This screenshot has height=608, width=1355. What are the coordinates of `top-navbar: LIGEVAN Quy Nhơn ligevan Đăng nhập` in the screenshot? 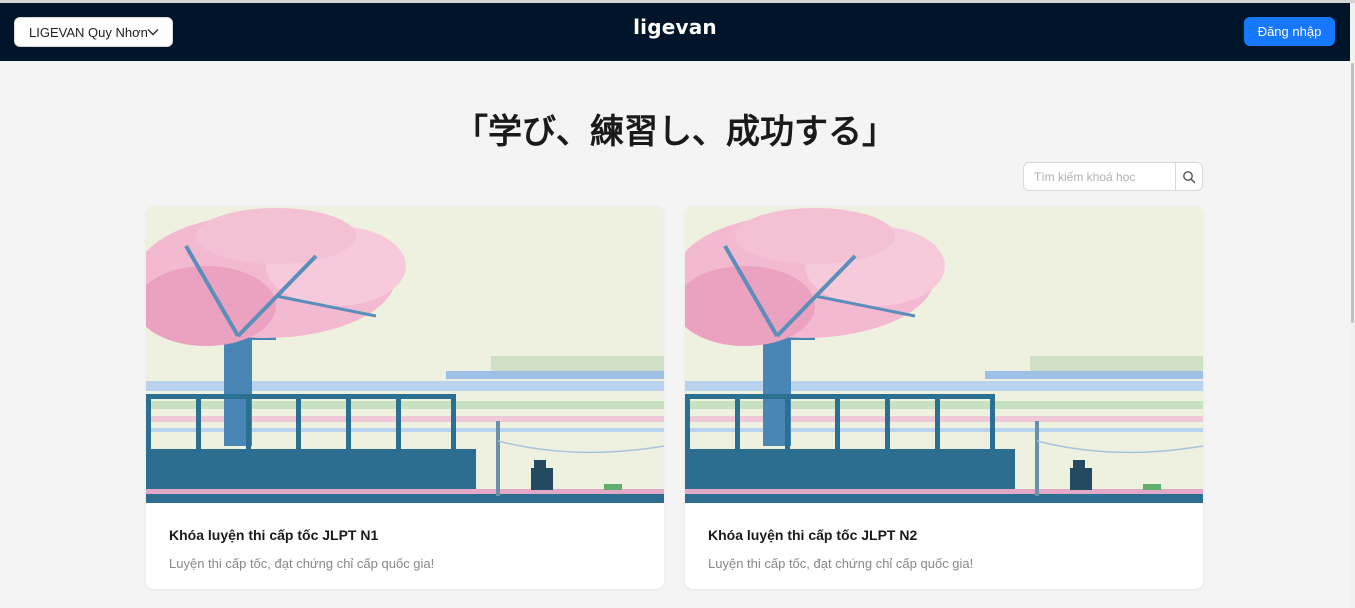 It's located at (675, 32).